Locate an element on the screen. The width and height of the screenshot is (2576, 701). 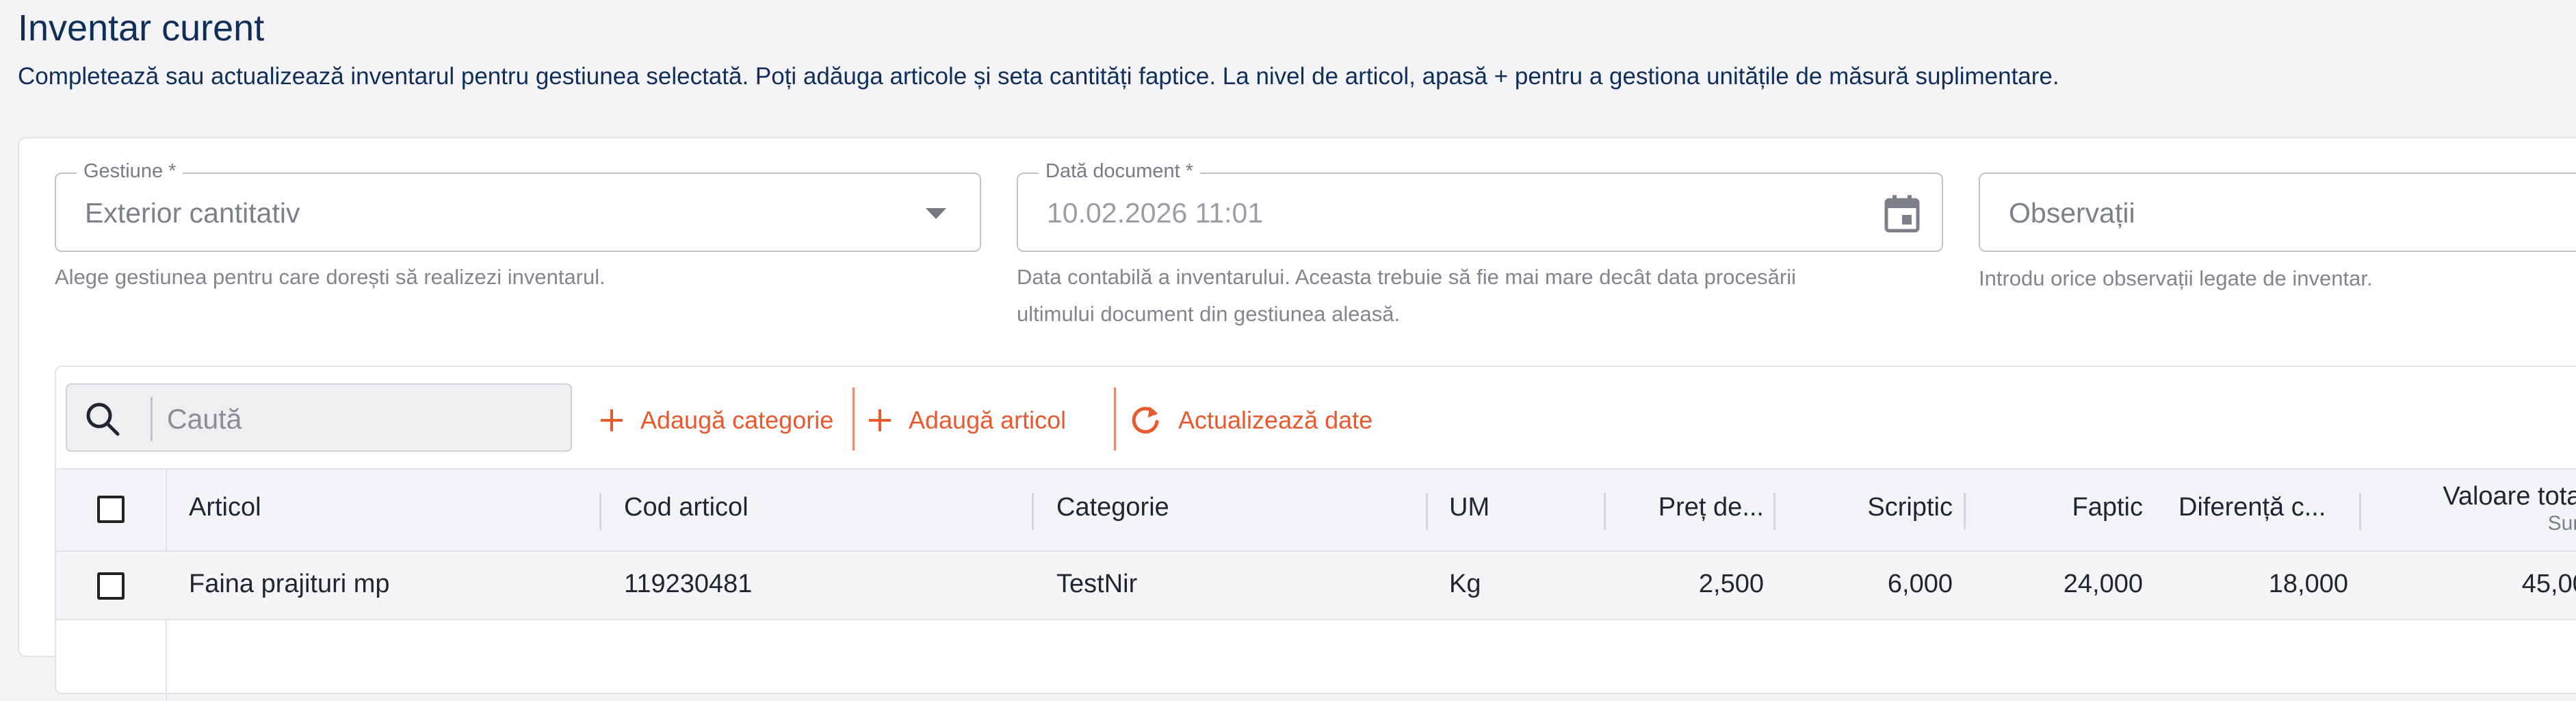
add-article-button: Adaugă articol is located at coordinates (967, 420).